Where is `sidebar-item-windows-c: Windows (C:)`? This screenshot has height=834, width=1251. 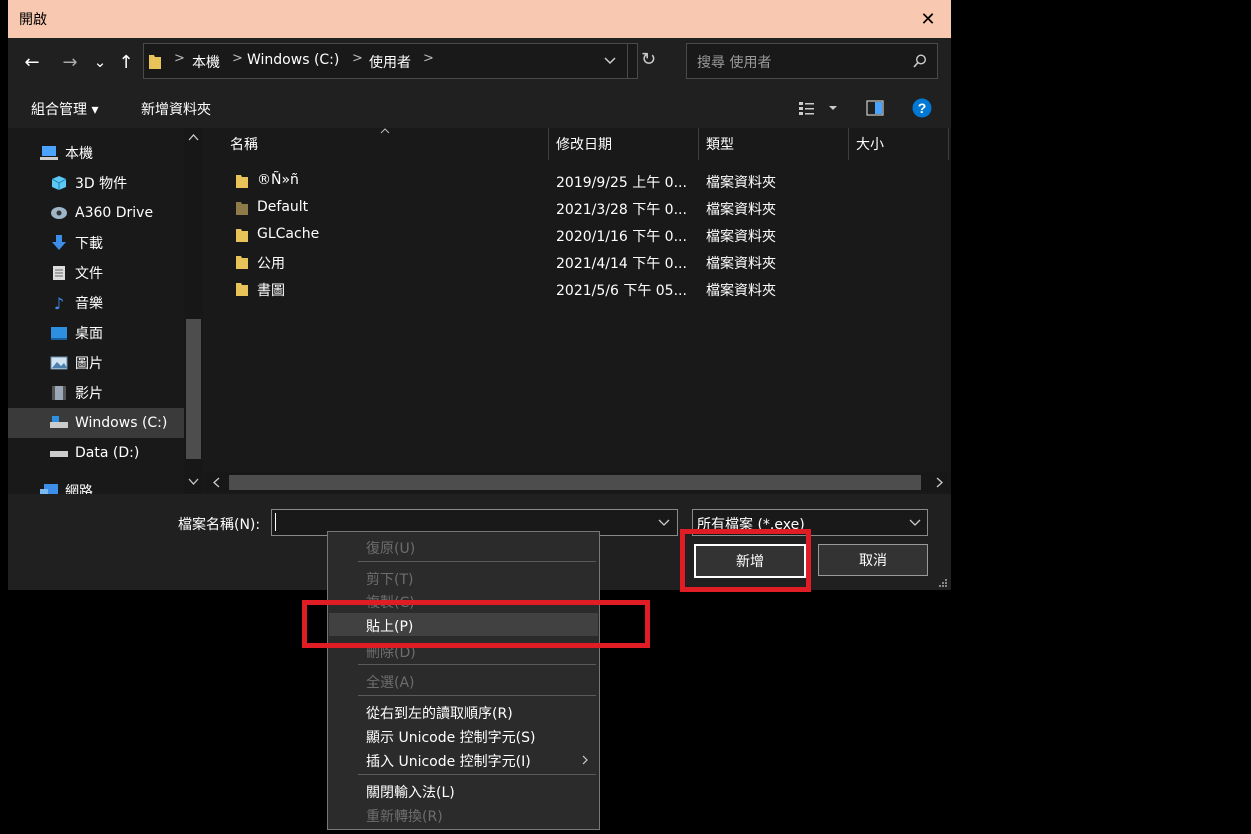
sidebar-item-windows-c: Windows (C:) is located at coordinates (96, 423).